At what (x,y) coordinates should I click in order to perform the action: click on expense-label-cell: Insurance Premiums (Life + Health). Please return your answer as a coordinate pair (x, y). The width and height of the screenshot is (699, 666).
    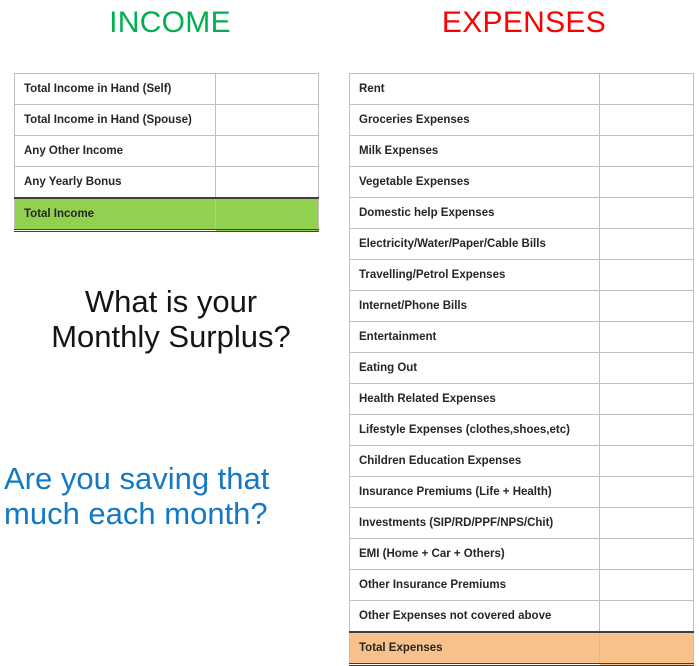
    Looking at the image, I should click on (474, 492).